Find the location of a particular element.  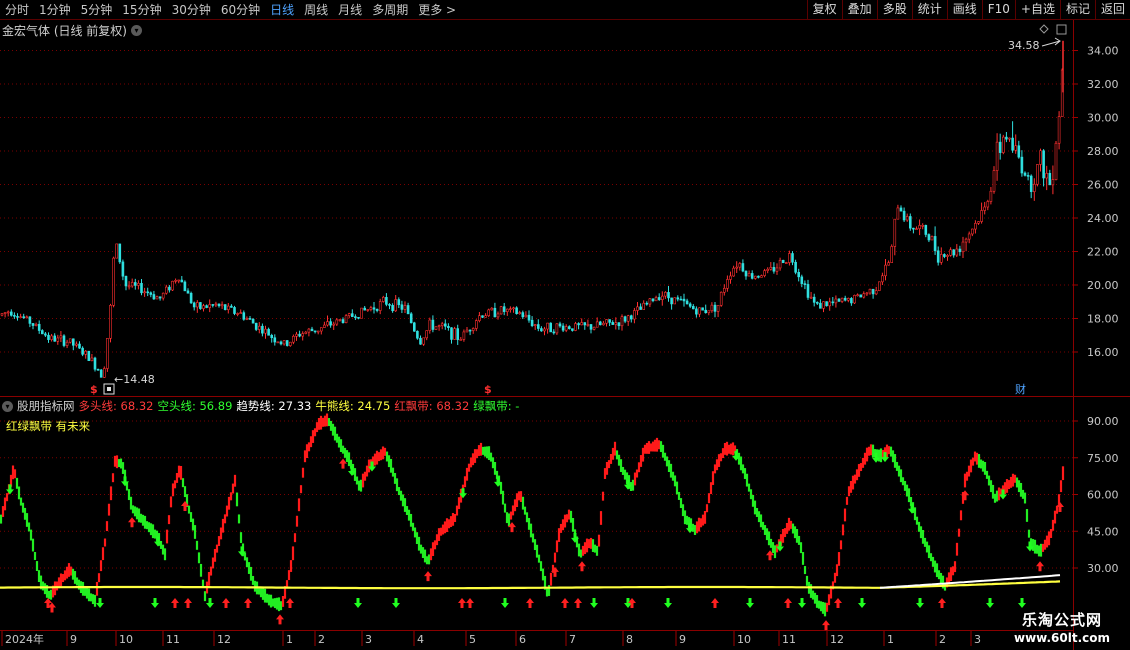

dividend-marker: $ is located at coordinates (94, 389).